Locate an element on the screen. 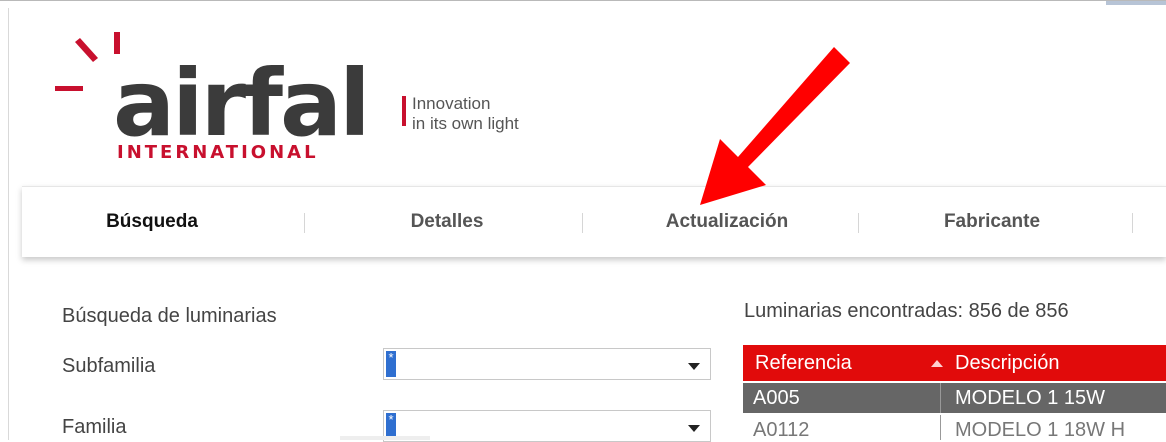 The height and width of the screenshot is (442, 1166). tagline-line-1: Innovation is located at coordinates (451, 103).